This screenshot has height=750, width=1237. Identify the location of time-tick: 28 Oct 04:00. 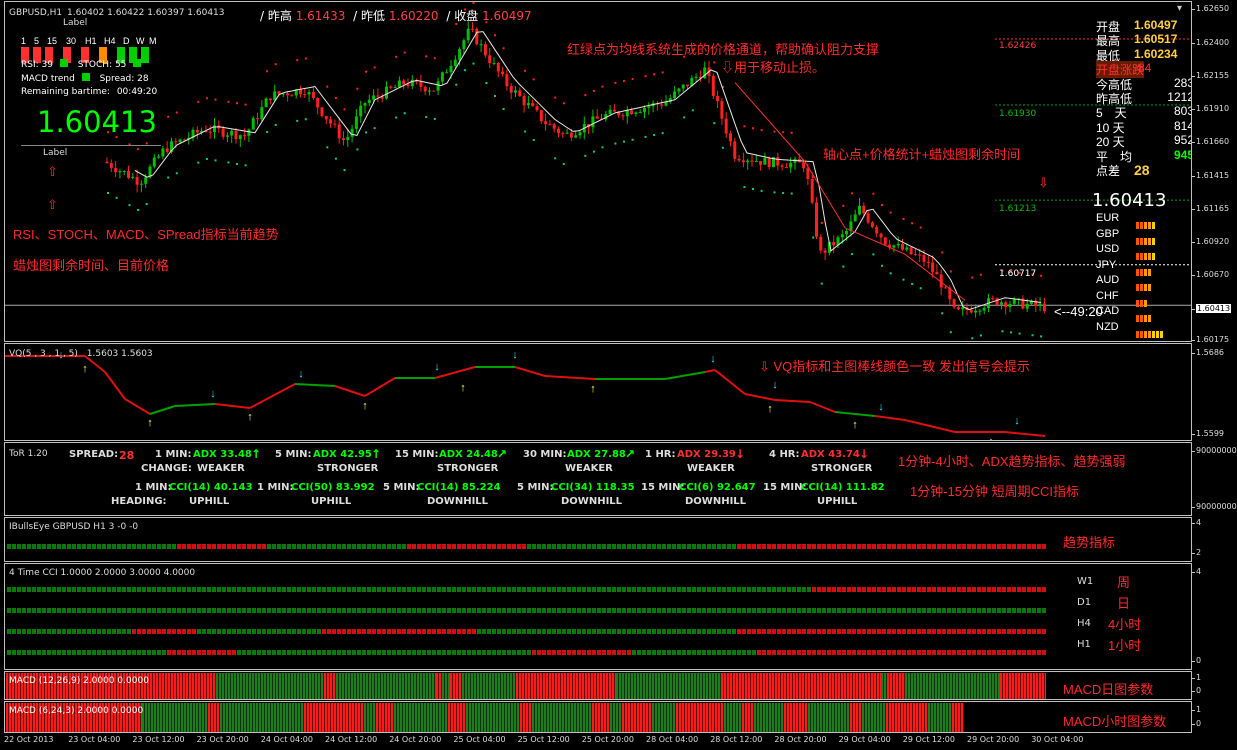
(672, 739).